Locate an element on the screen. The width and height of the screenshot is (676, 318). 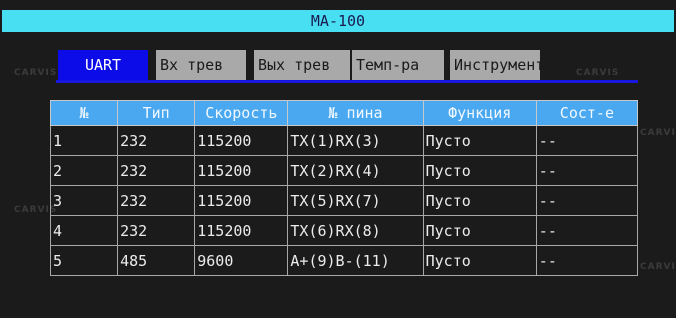
tab-temperature: Темп-ра is located at coordinates (398, 65).